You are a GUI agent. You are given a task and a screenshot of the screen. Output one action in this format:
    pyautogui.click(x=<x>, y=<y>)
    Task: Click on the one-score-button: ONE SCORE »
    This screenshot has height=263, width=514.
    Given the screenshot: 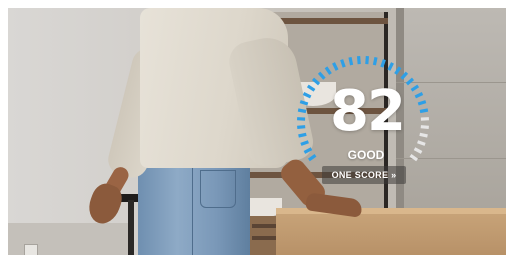 What is the action you would take?
    pyautogui.click(x=364, y=175)
    